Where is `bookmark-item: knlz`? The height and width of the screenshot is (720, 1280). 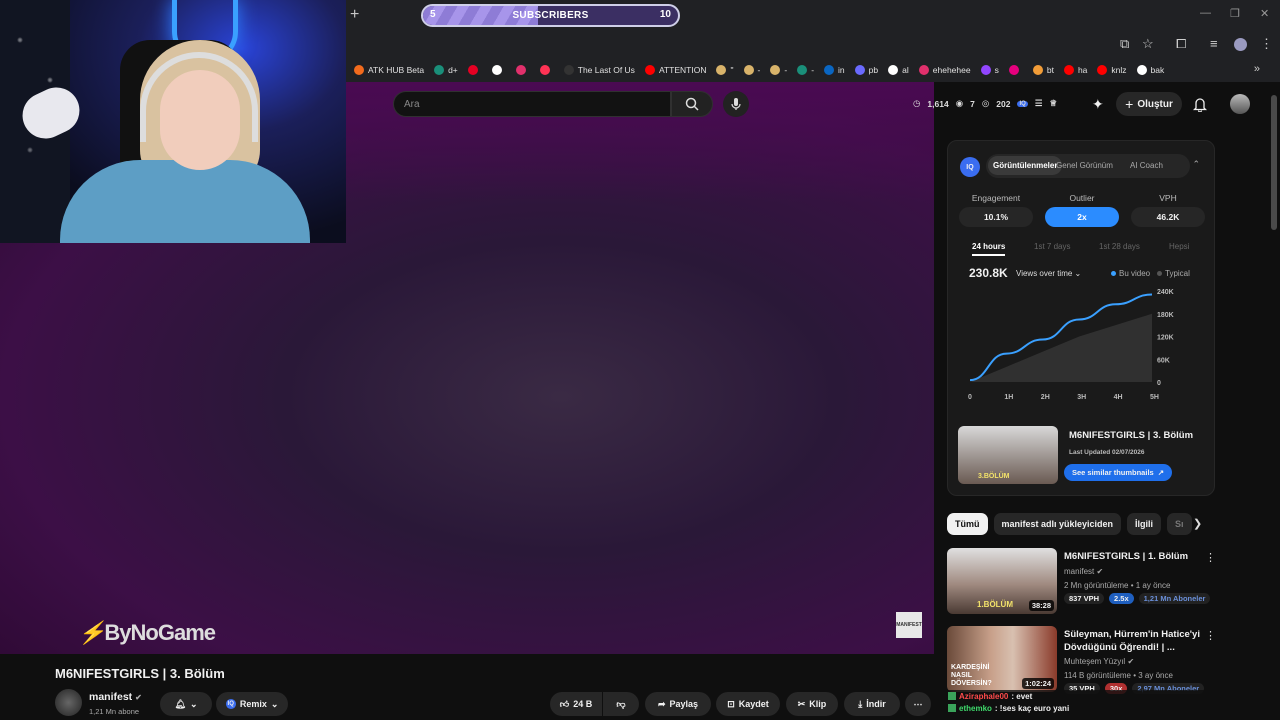 bookmark-item: knlz is located at coordinates (1112, 70).